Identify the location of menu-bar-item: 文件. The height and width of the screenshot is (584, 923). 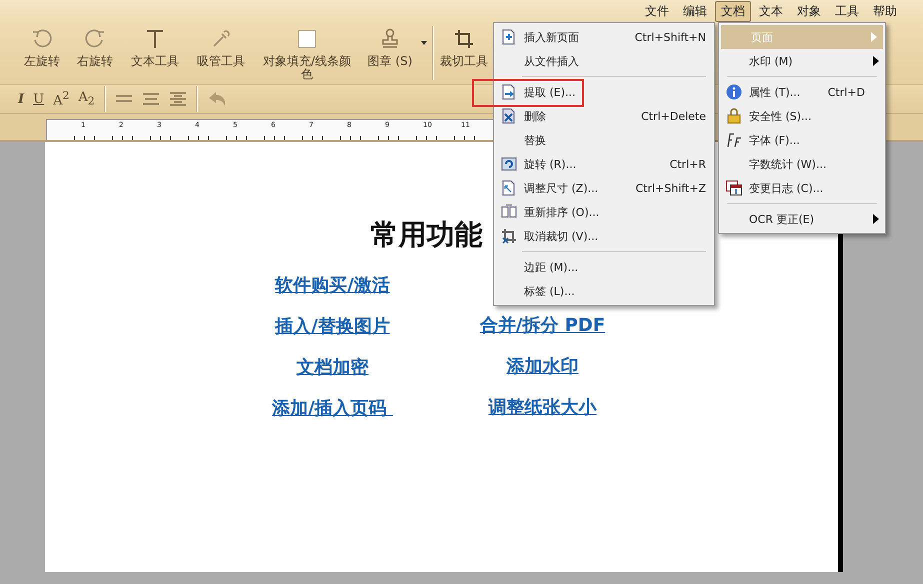
(657, 11).